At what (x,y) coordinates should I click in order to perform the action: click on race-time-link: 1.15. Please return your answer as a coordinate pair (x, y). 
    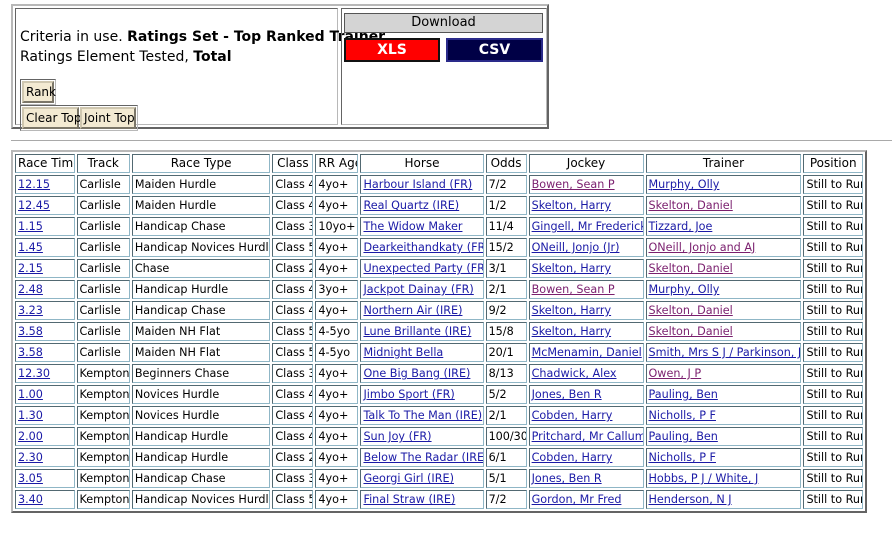
    Looking at the image, I should click on (30, 226).